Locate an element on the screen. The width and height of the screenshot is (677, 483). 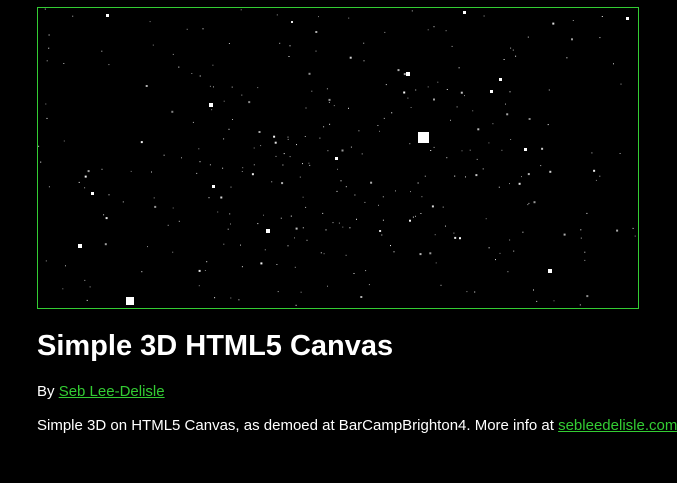
site-link: sebleedelisle.com is located at coordinates (617, 425).